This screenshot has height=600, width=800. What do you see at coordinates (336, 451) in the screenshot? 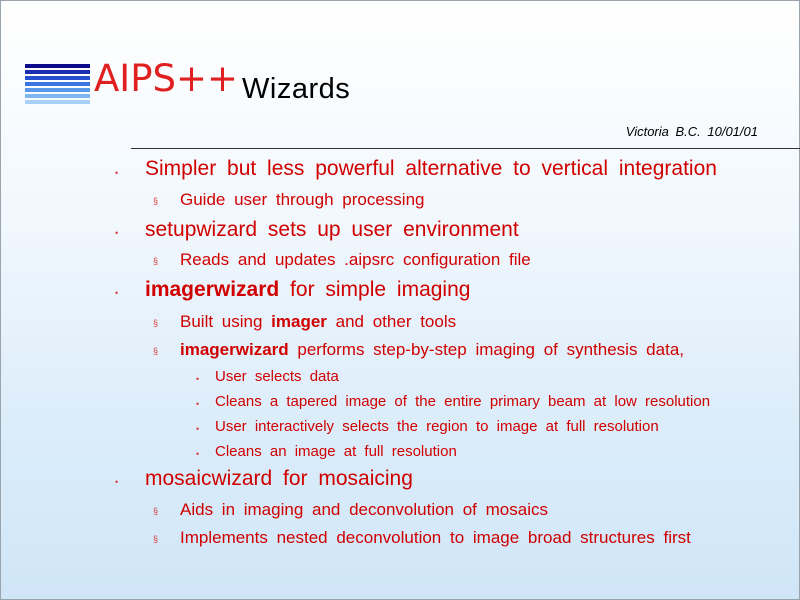
I see `list-item-11: Cleans an image at full resolution` at bounding box center [336, 451].